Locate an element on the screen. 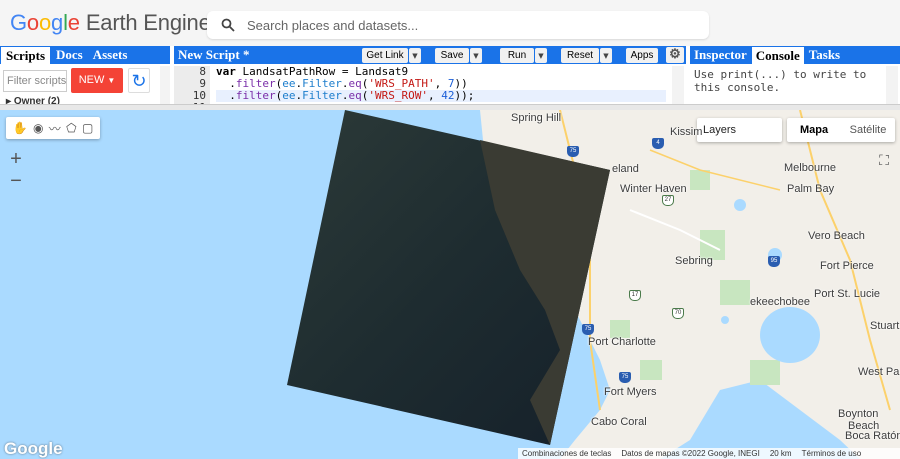 This screenshot has height=459, width=900. place-label: Port St. Lucie is located at coordinates (847, 294).